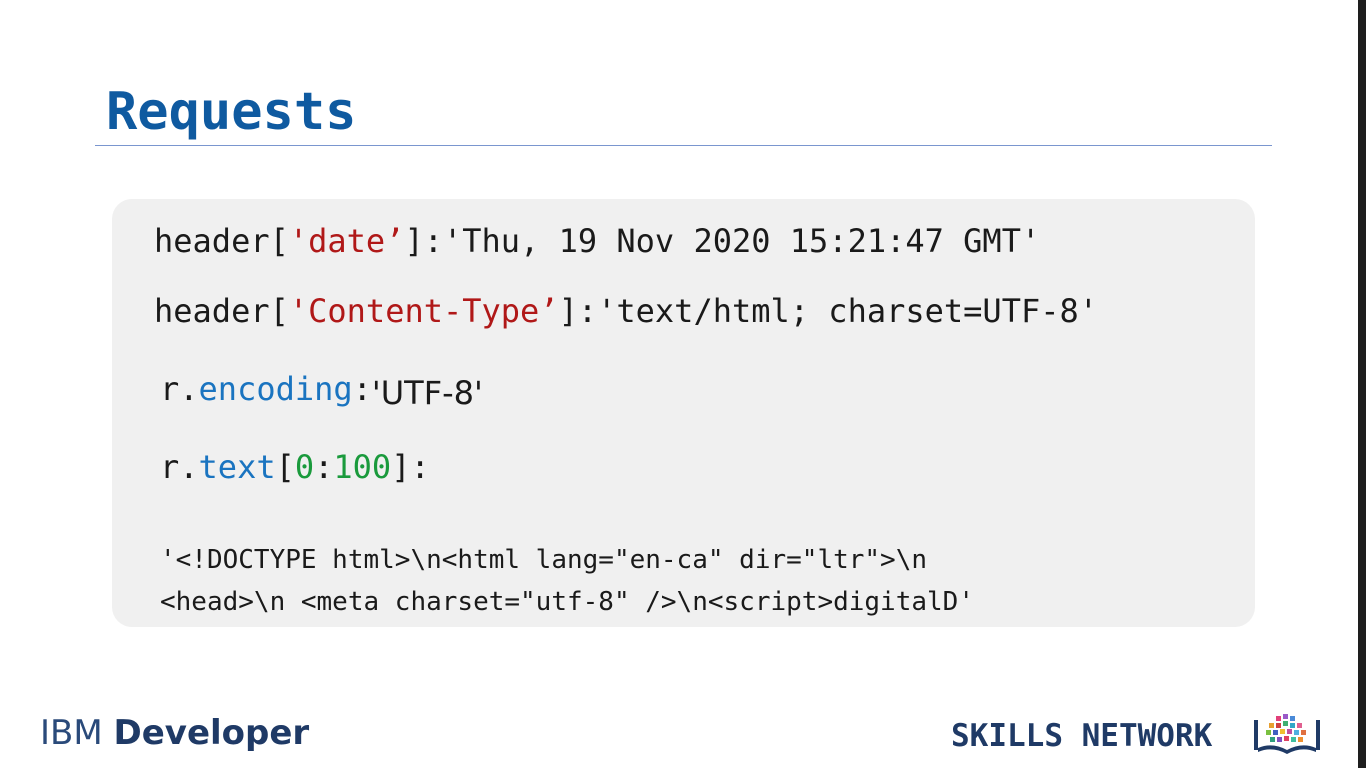 The width and height of the screenshot is (1366, 768). What do you see at coordinates (231, 112) in the screenshot?
I see `slide-title: Requests` at bounding box center [231, 112].